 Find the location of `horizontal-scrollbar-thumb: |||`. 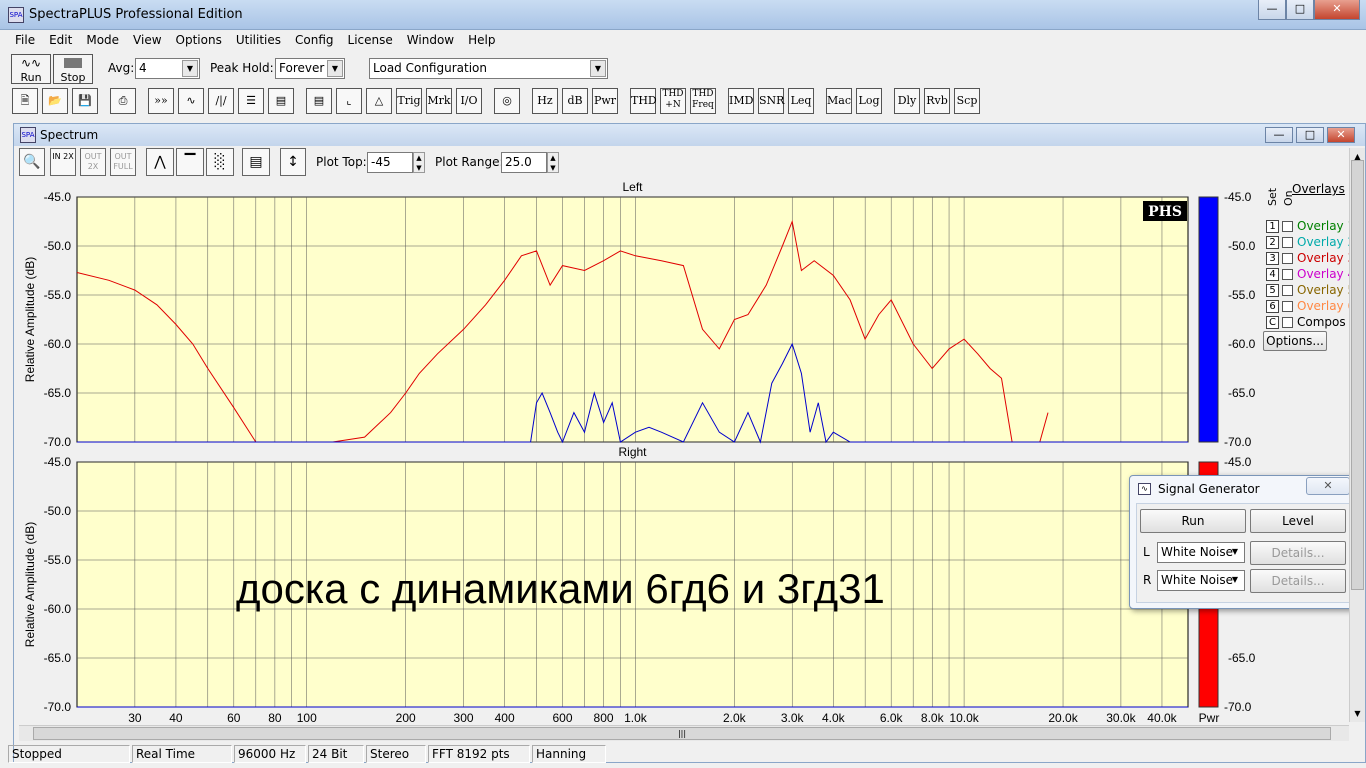

horizontal-scrollbar-thumb: ||| is located at coordinates (682, 733).